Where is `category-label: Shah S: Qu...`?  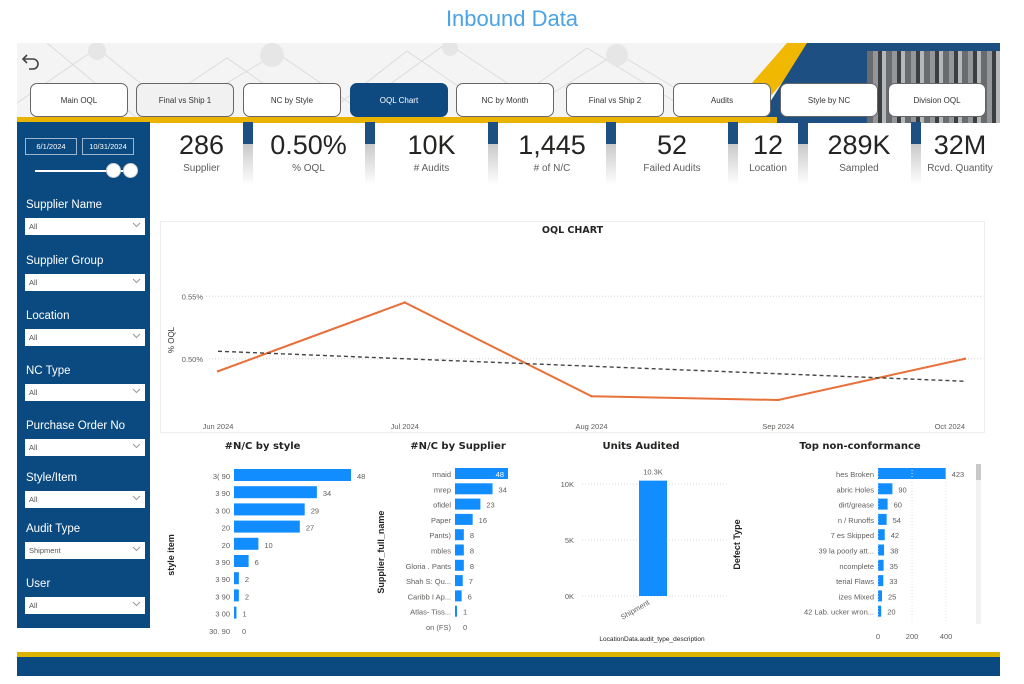
category-label: Shah S: Qu... is located at coordinates (428, 581).